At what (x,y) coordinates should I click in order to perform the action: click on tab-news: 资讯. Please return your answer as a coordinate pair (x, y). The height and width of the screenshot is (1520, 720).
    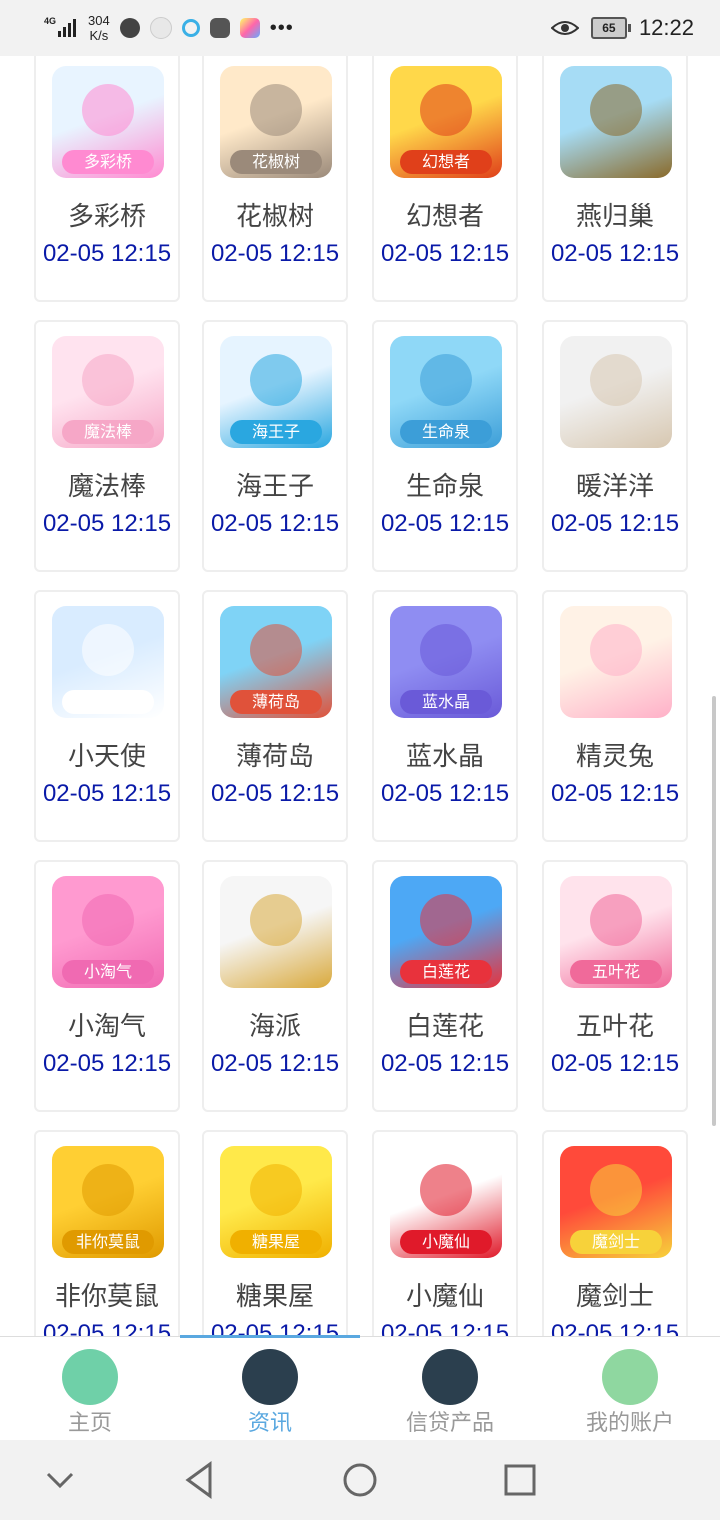
    Looking at the image, I should click on (270, 1388).